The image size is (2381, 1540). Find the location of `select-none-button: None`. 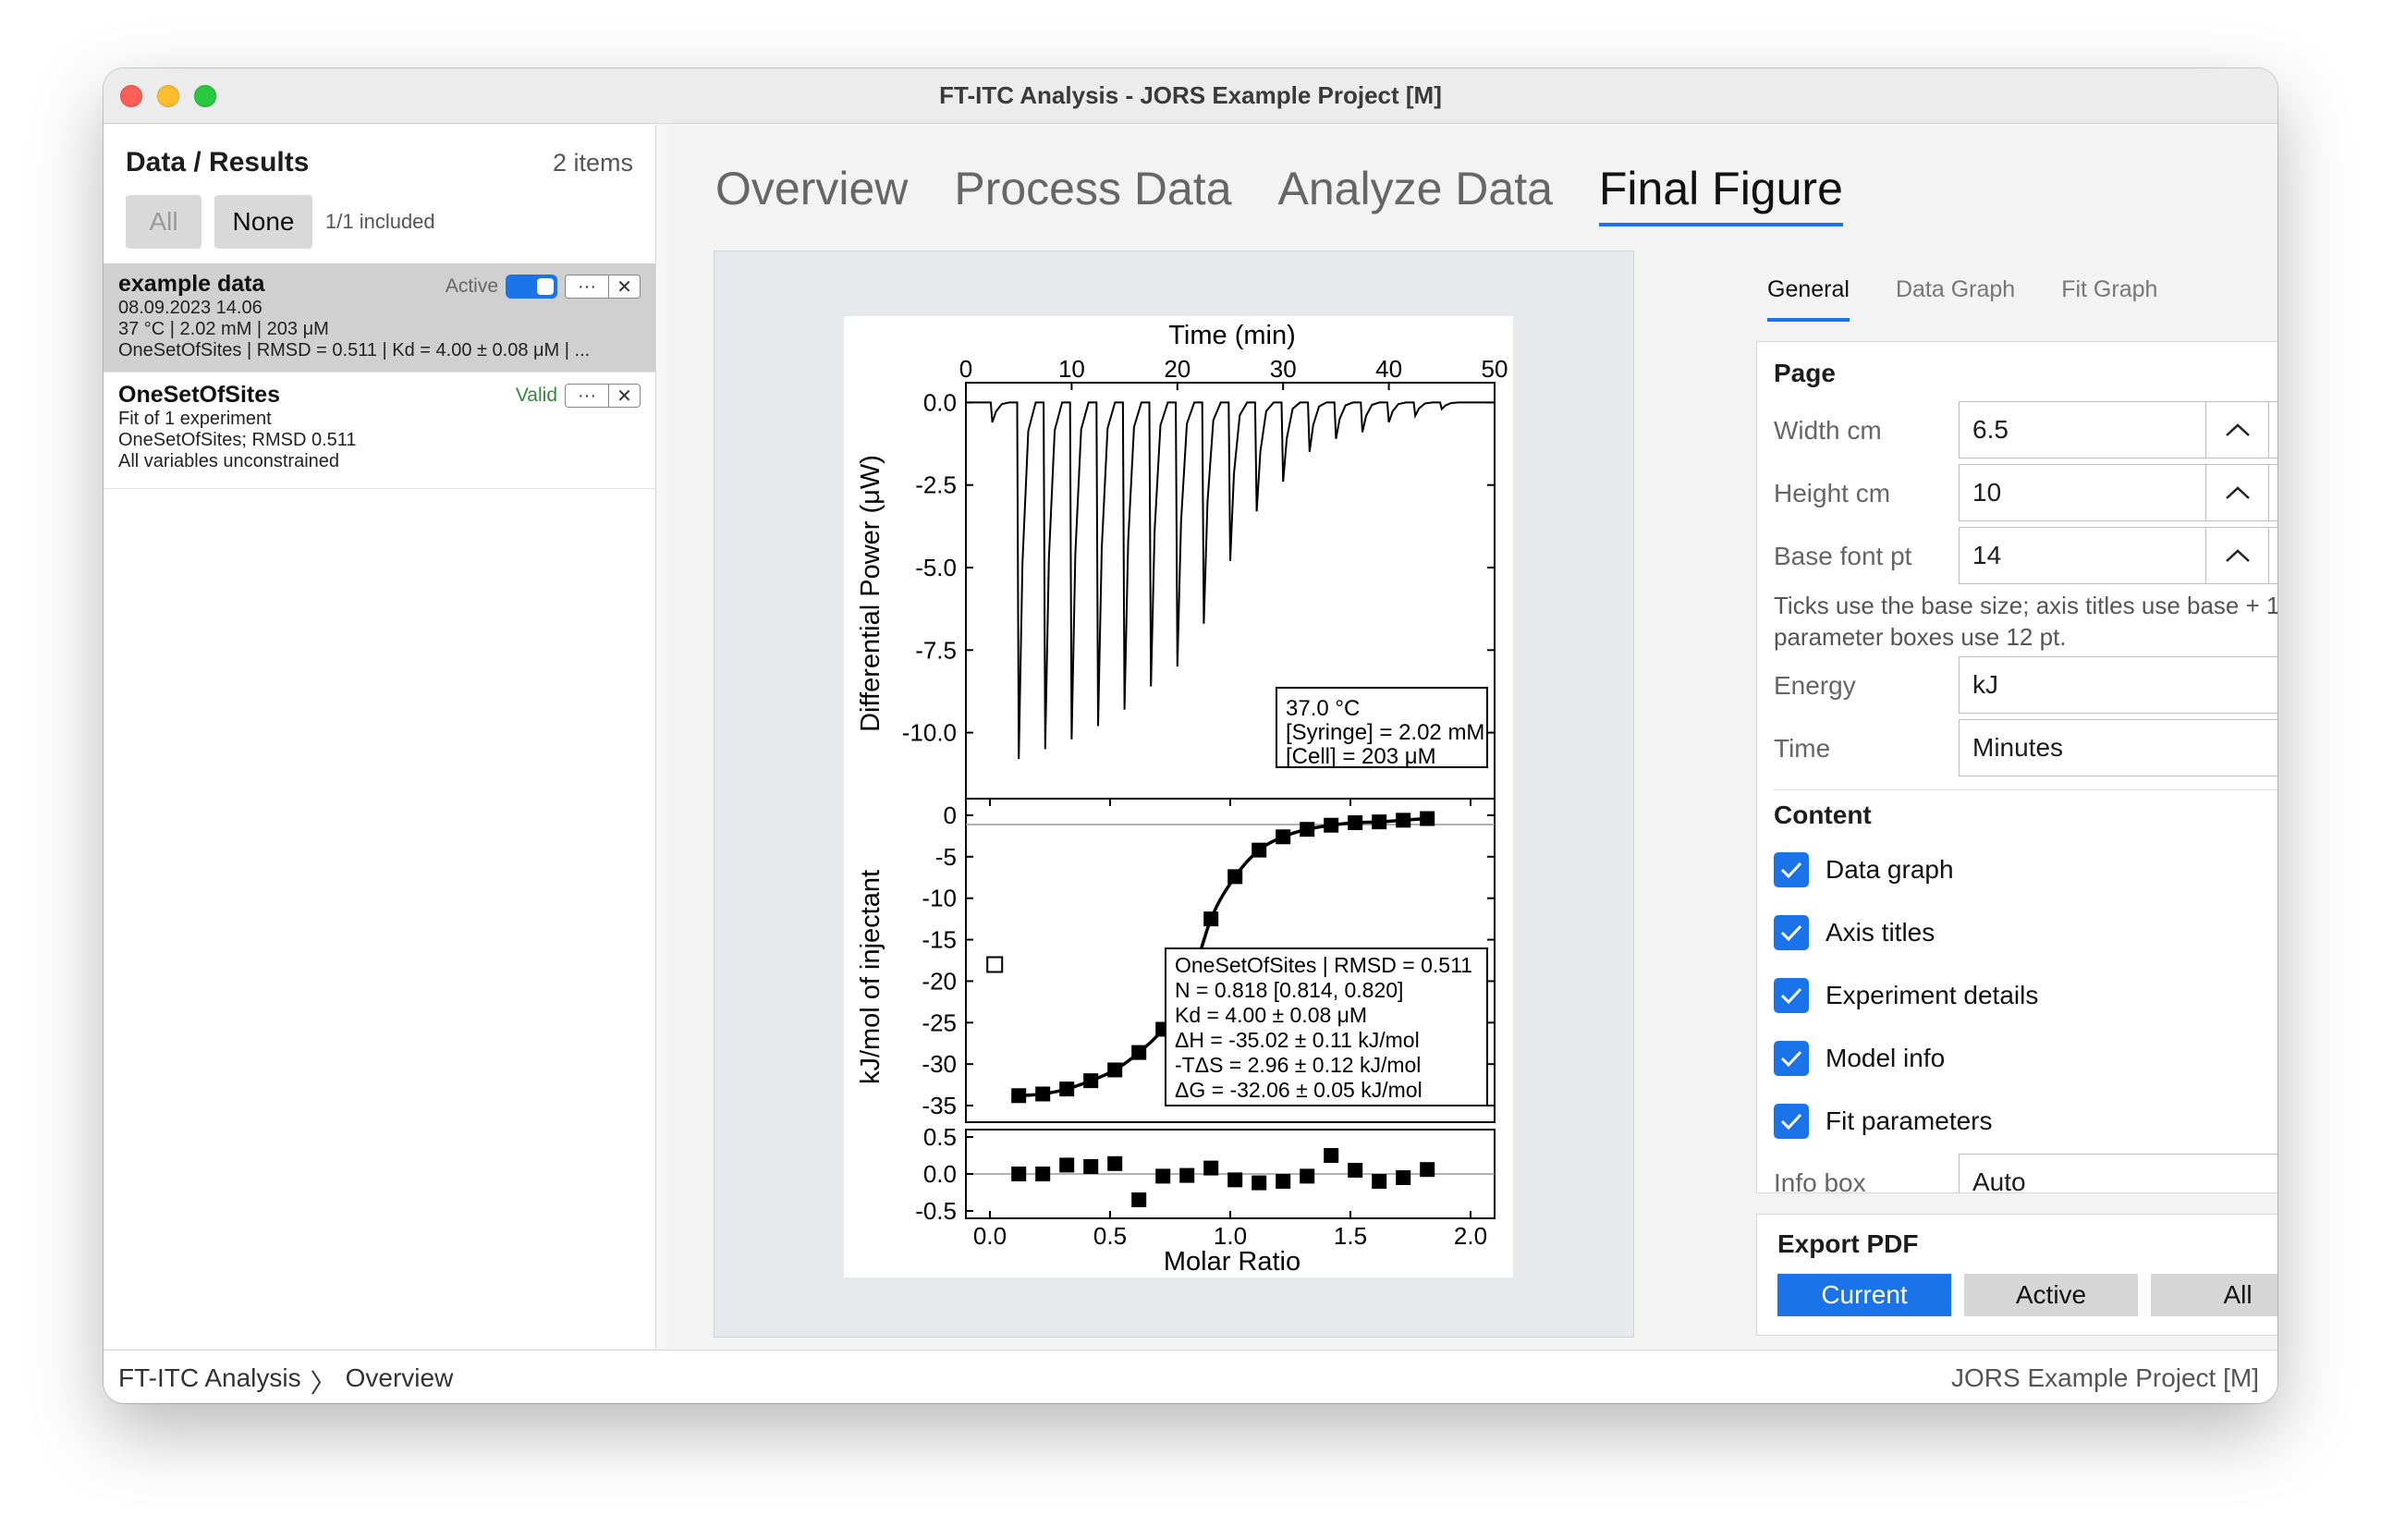

select-none-button: None is located at coordinates (263, 222).